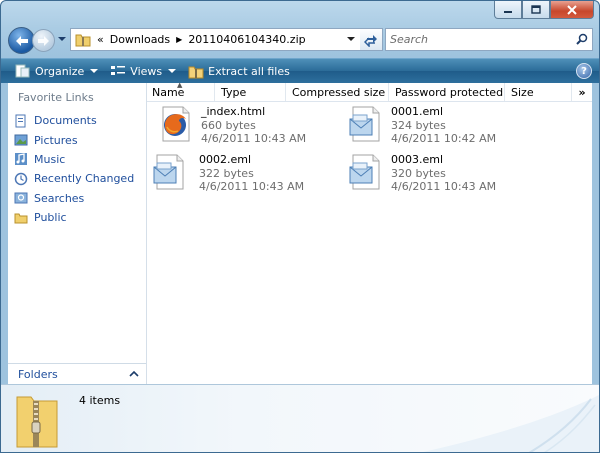  I want to click on item-count: 4 items, so click(100, 400).